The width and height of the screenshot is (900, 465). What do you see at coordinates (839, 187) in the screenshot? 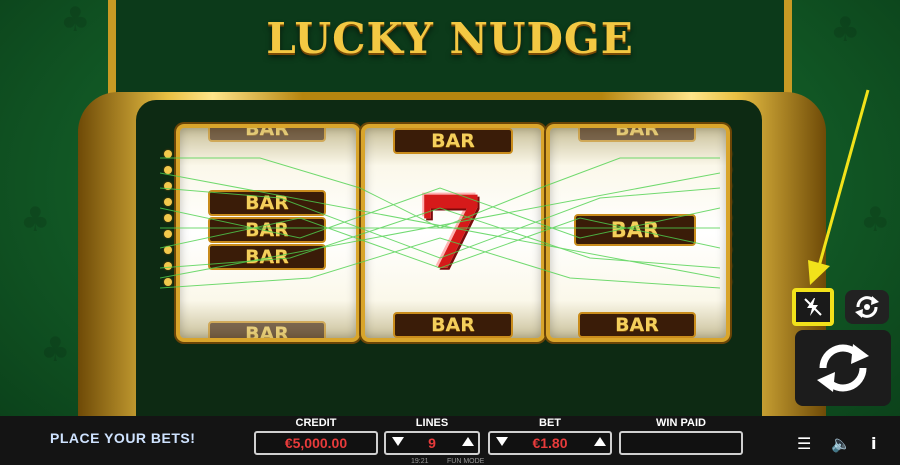
I see `annotation-arrow` at bounding box center [839, 187].